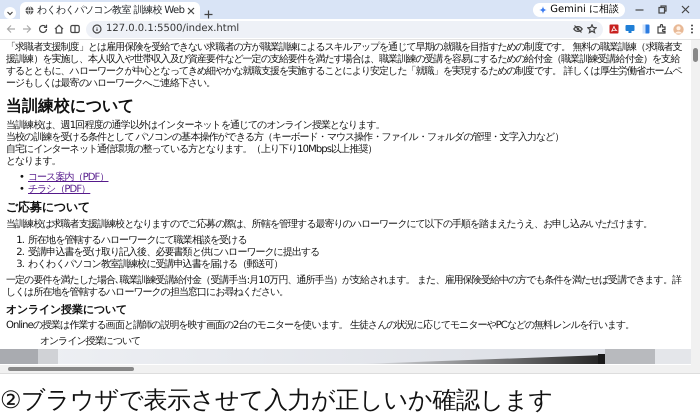 This screenshot has height=420, width=700. I want to click on reader-mode-icon, so click(75, 29).